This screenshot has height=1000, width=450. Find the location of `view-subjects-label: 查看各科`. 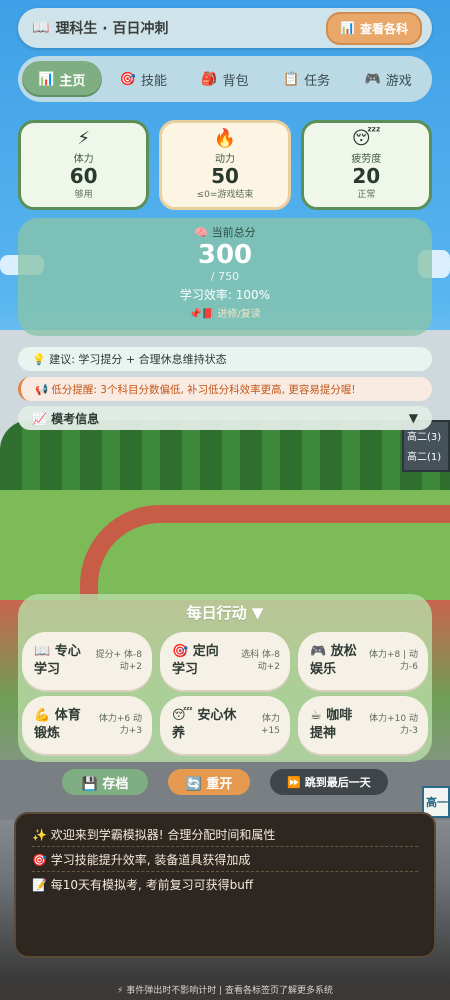

view-subjects-label: 查看各科 is located at coordinates (383, 28).